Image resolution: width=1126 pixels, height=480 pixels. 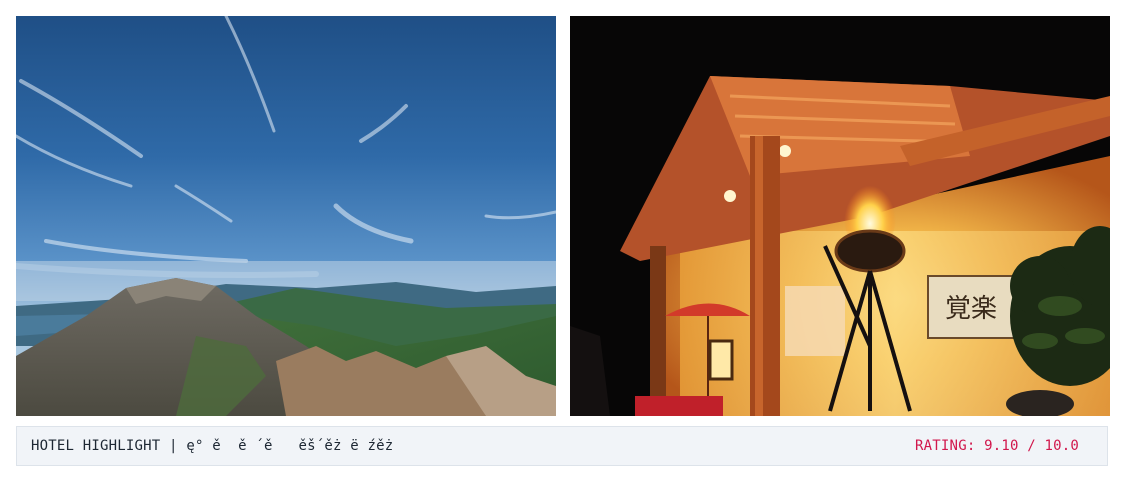 I want to click on hotel-rating: RATING: 9.10 / 10.0, so click(x=997, y=446).